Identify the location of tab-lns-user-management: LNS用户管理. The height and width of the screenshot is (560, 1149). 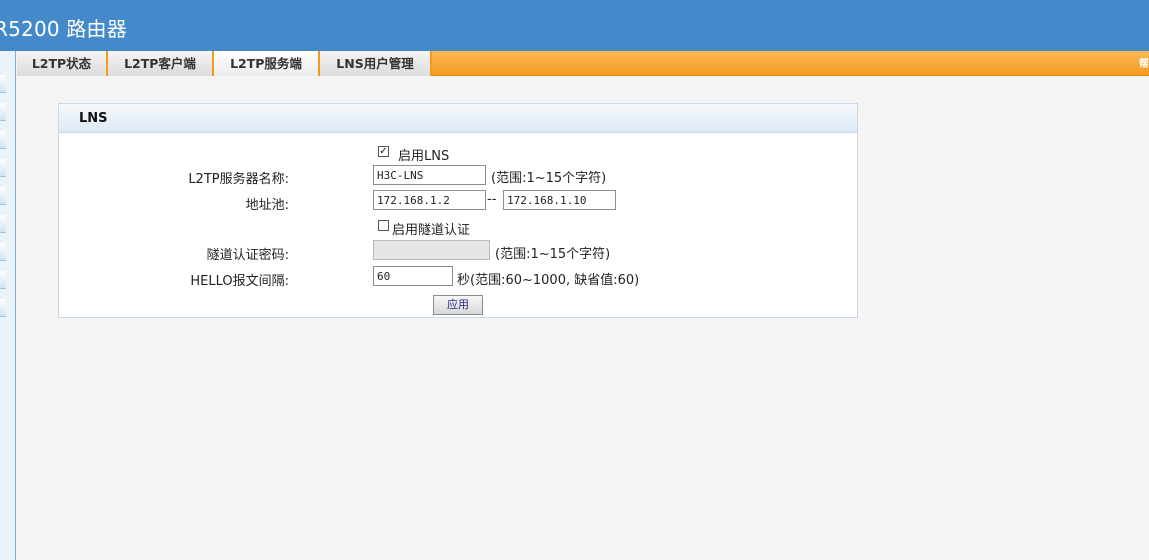
(376, 63).